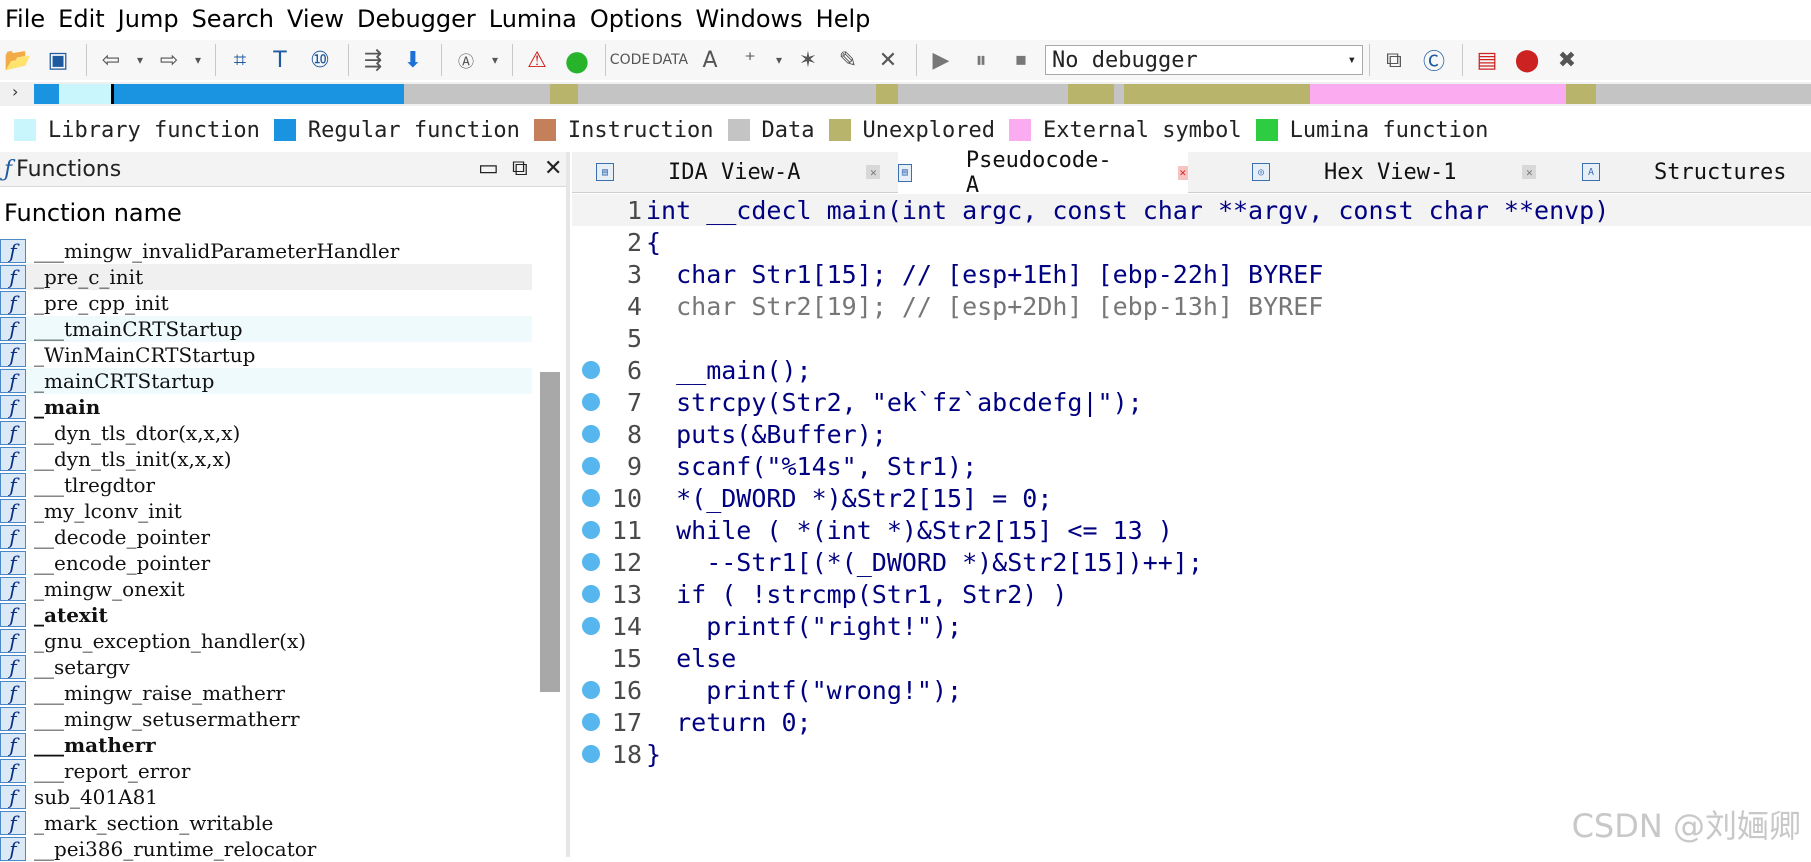  Describe the element at coordinates (1397, 172) in the screenshot. I see `tab-hex-view-1: ◎ Hex View-1 ✕` at that location.